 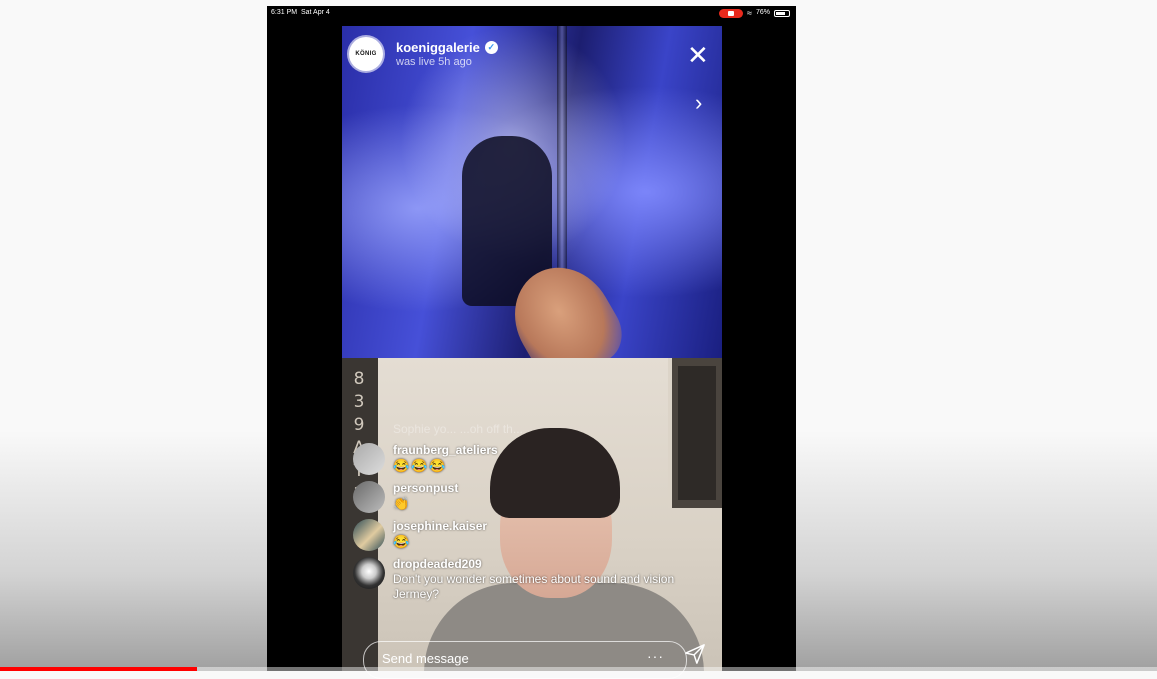 I want to click on battery-level, so click(x=780, y=13).